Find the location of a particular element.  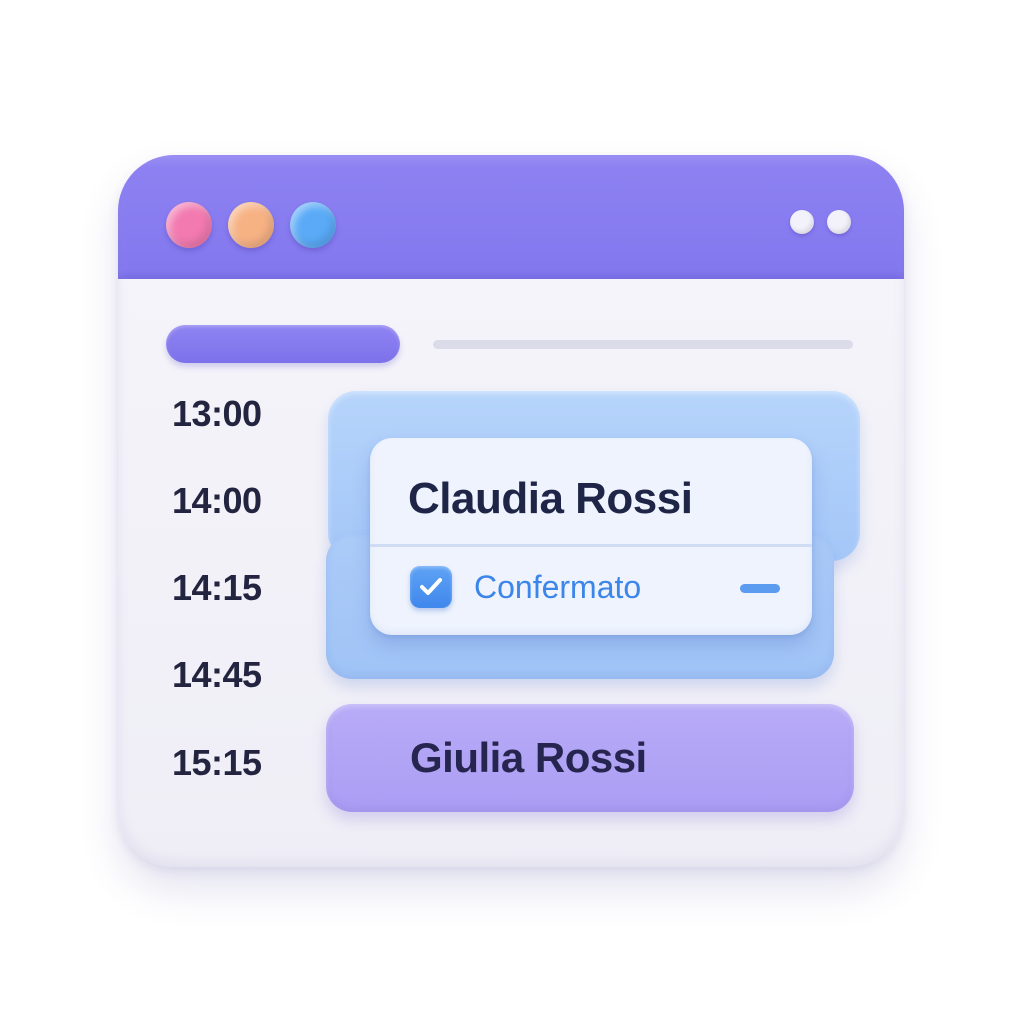

appointment-name: Giulia Rossi is located at coordinates (528, 757).